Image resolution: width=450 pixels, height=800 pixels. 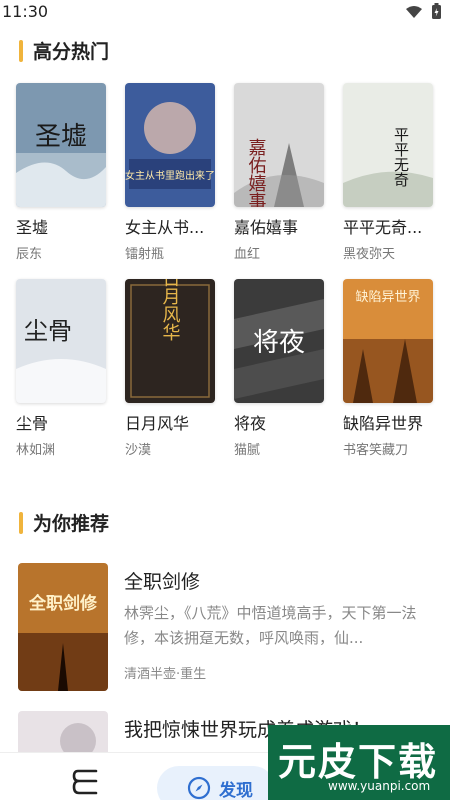 I want to click on watermark-logo: 元皮下载 www.yuanpi.com, so click(x=359, y=762).